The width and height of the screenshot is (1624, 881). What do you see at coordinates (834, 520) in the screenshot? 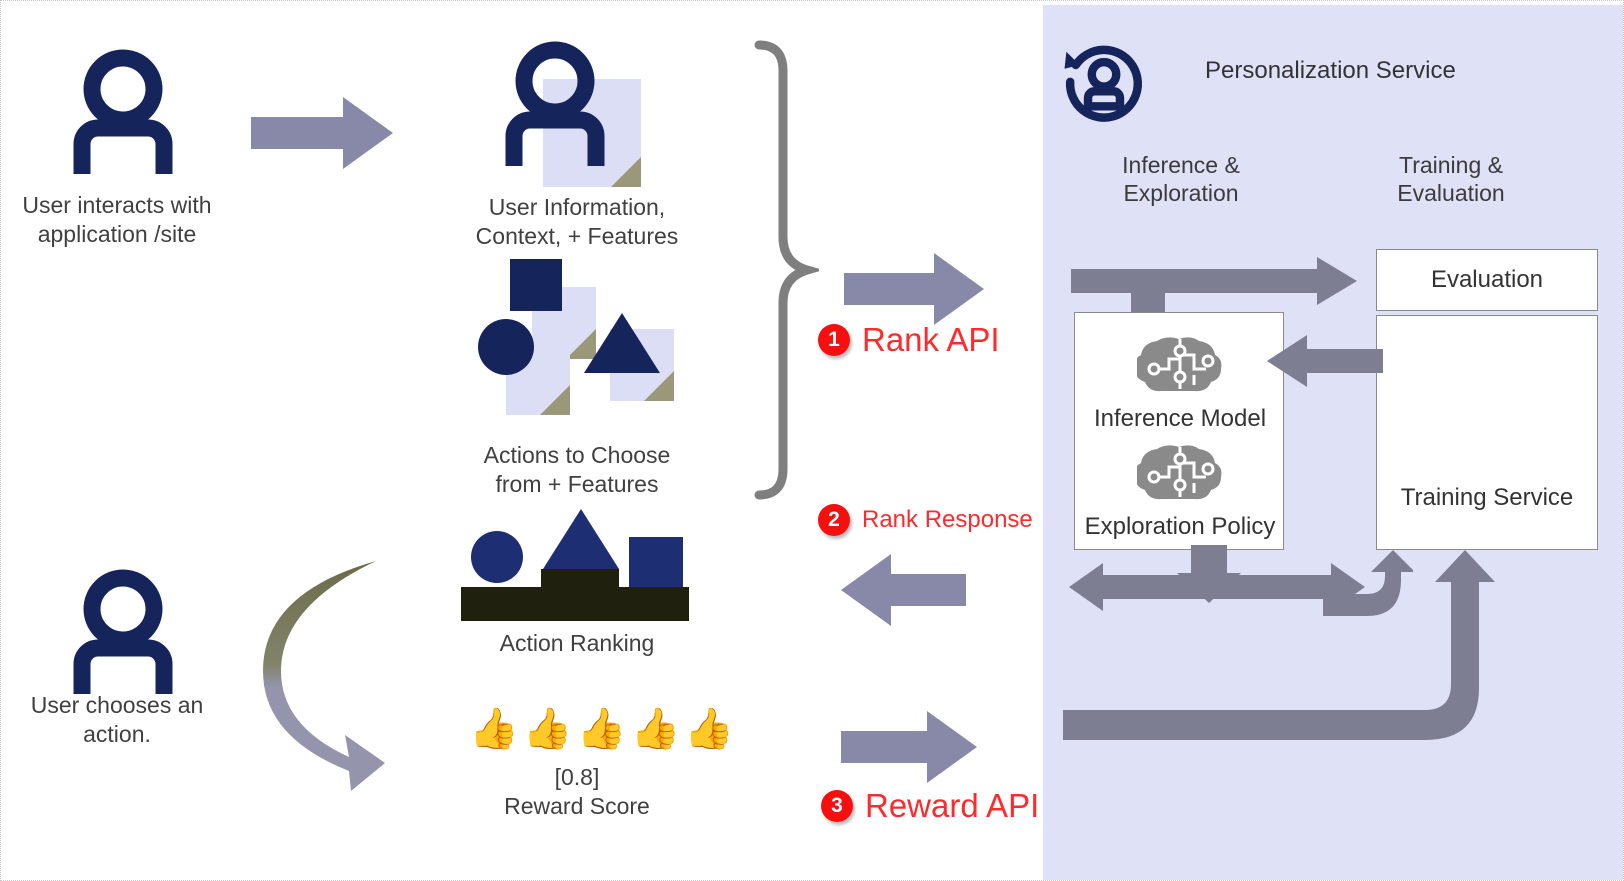
I see `step-badge-2: 2` at bounding box center [834, 520].